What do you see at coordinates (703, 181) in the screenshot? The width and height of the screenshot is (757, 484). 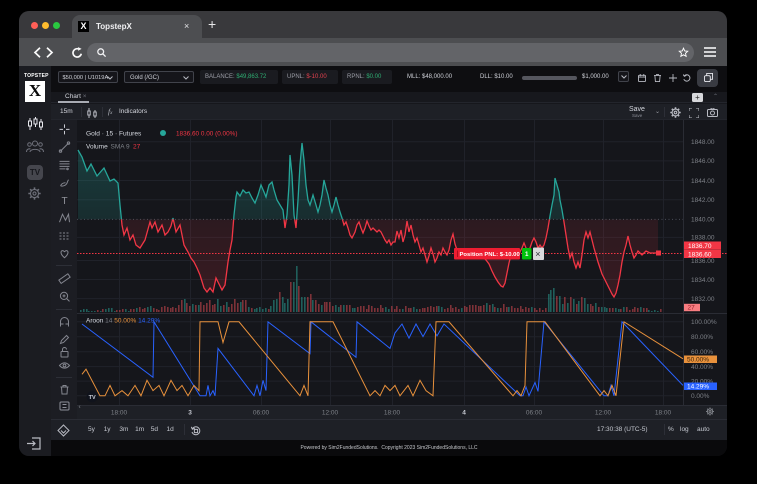 I see `svg-text: 1844.00` at bounding box center [703, 181].